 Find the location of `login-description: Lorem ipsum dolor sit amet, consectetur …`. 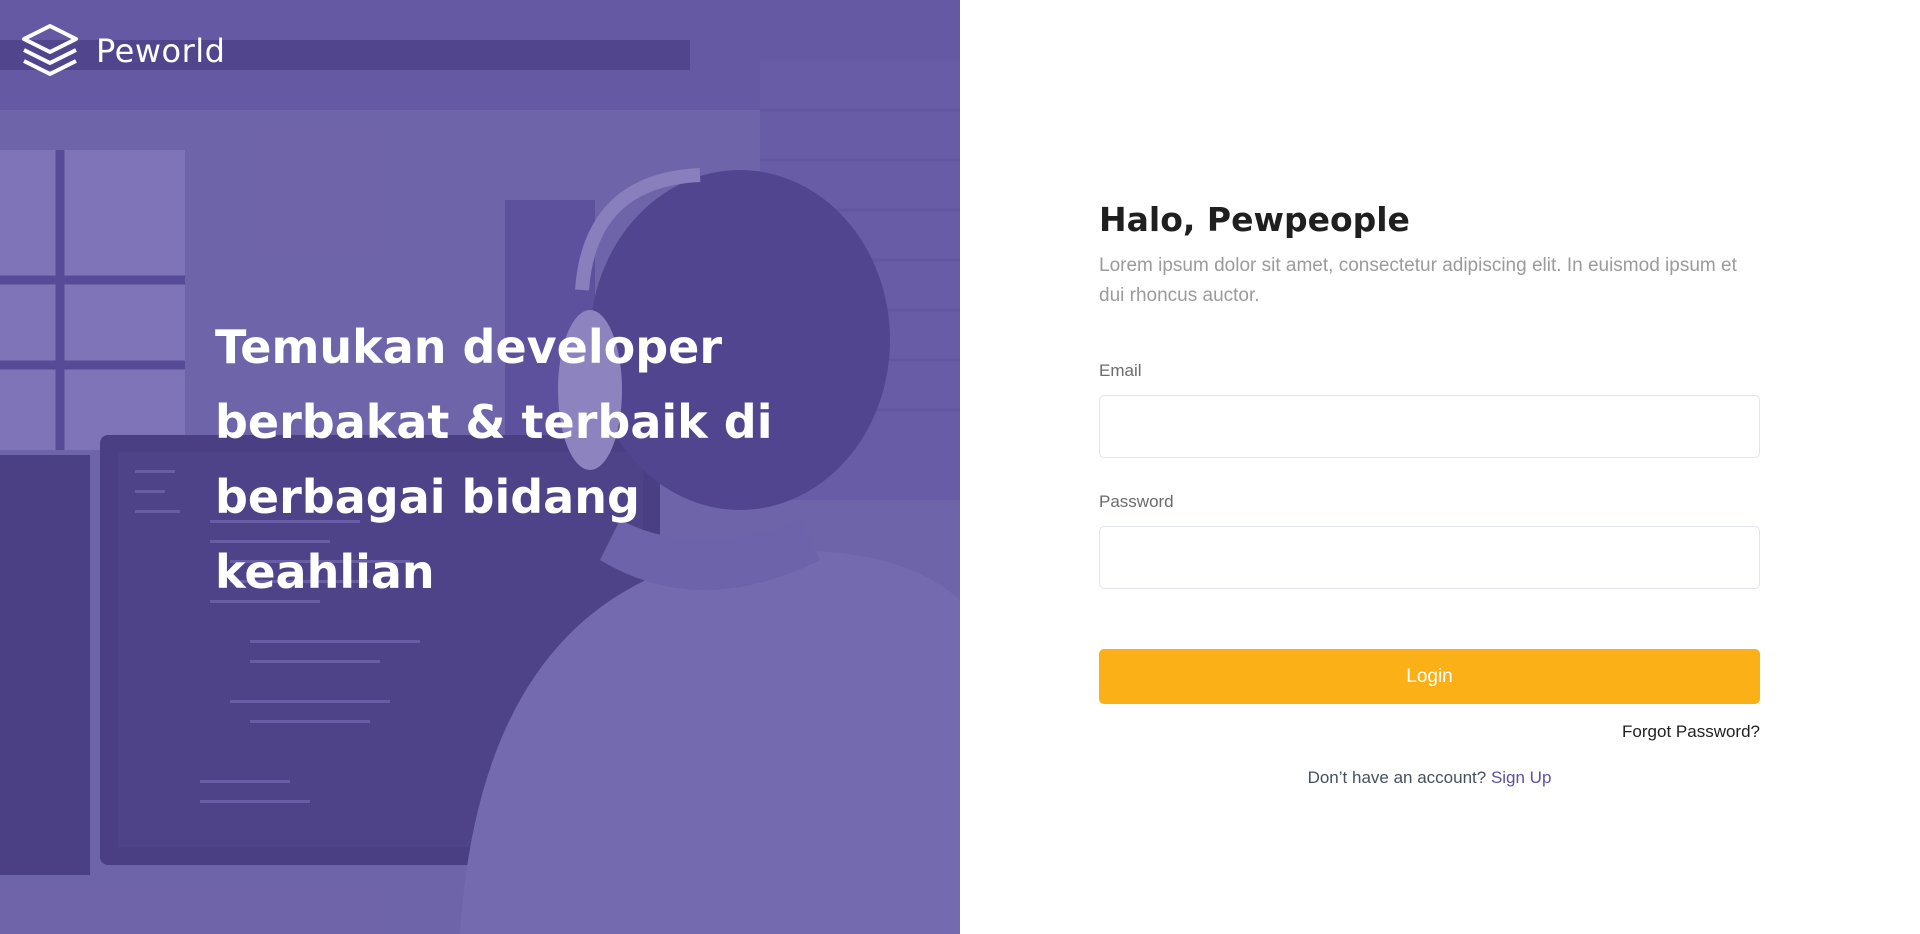

login-description: Lorem ipsum dolor sit amet, consectetur … is located at coordinates (1418, 280).